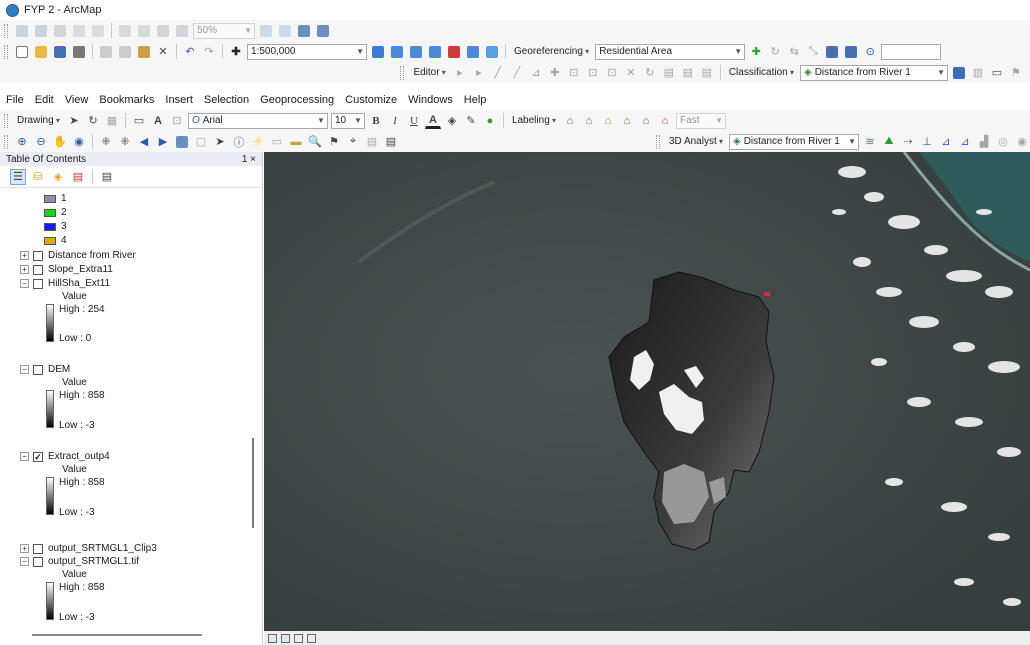 This screenshot has width=1030, height=645. What do you see at coordinates (574, 73) in the screenshot?
I see `edit-vertices-icon: ⊡` at bounding box center [574, 73].